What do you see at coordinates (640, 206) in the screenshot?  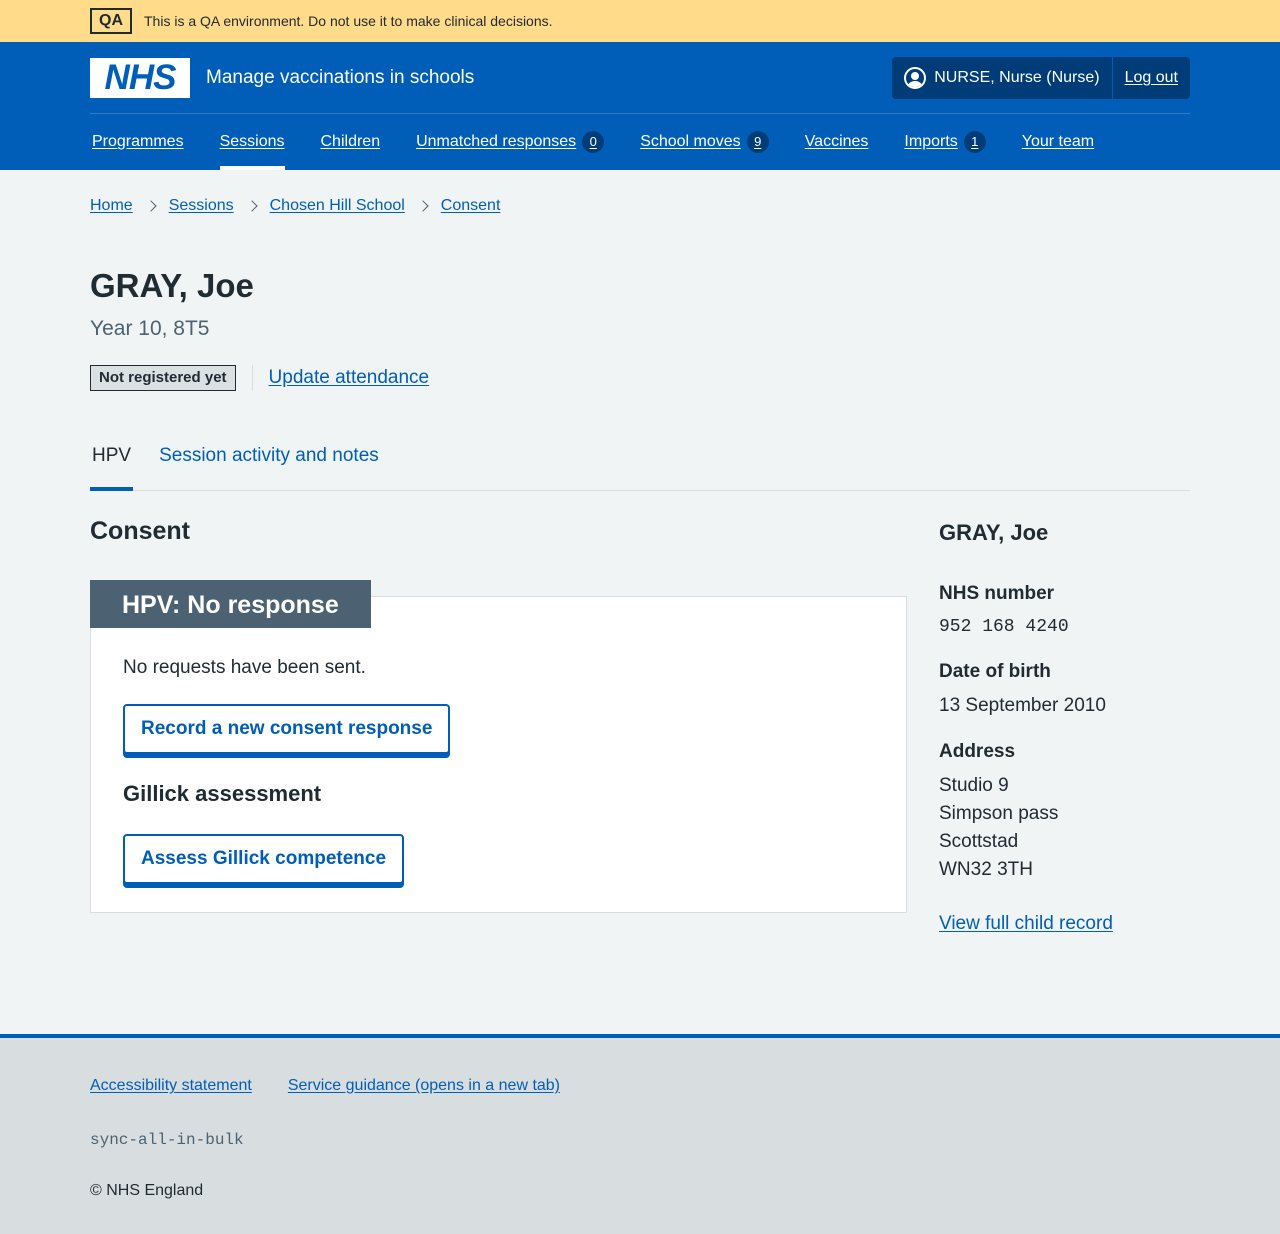 I see `breadcrumb: Home Sessions Chosen Hill School Consent` at bounding box center [640, 206].